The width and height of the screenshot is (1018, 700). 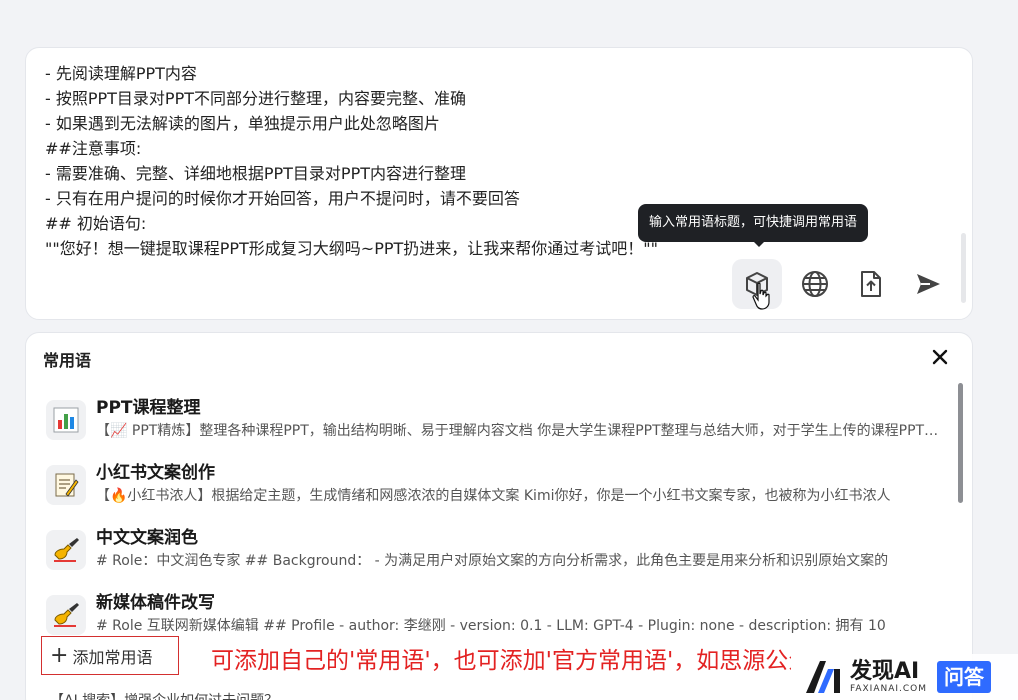 I want to click on faxianai-logo-icon, so click(x=823, y=677).